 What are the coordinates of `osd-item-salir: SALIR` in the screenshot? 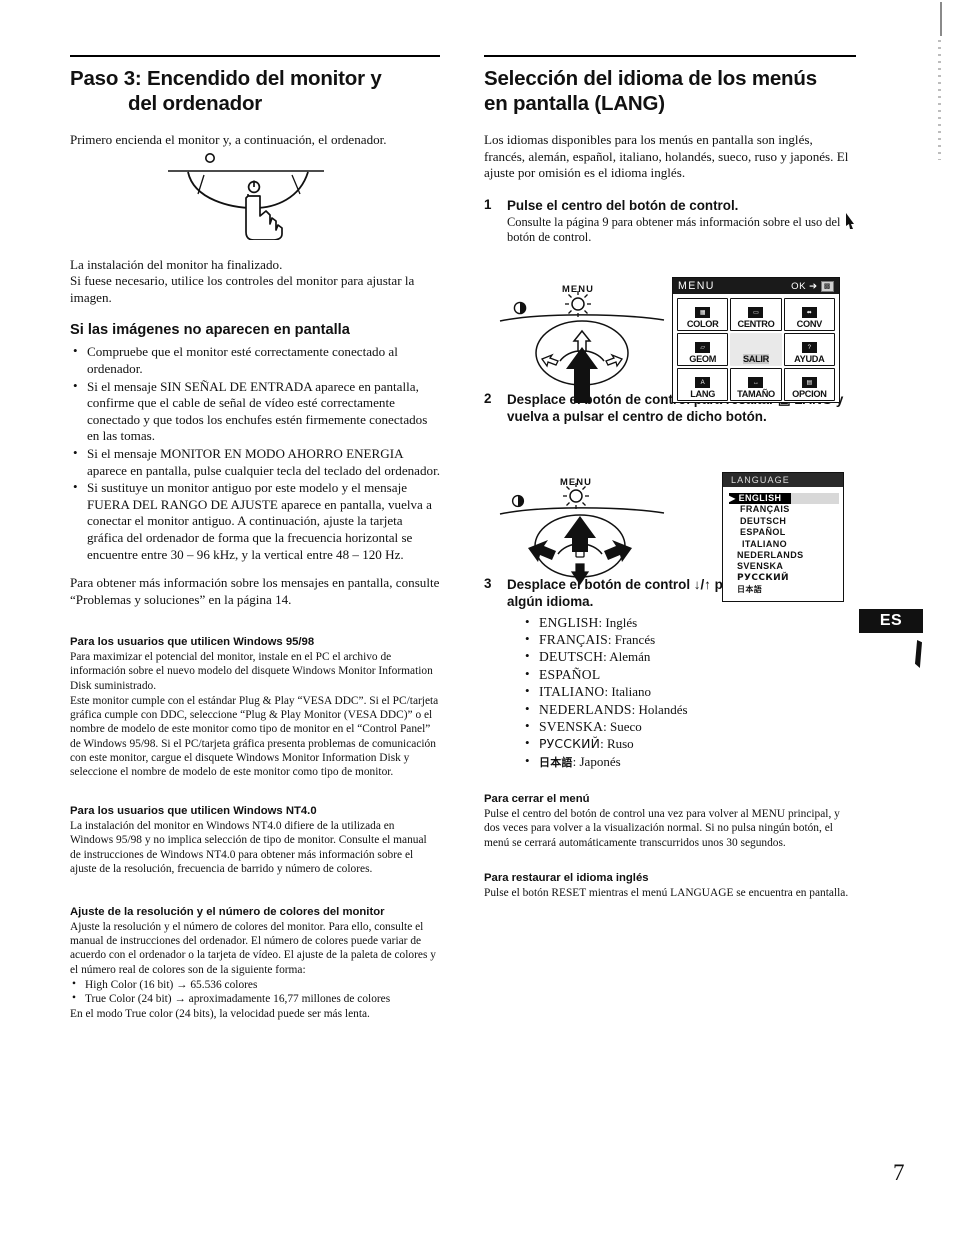 It's located at (756, 349).